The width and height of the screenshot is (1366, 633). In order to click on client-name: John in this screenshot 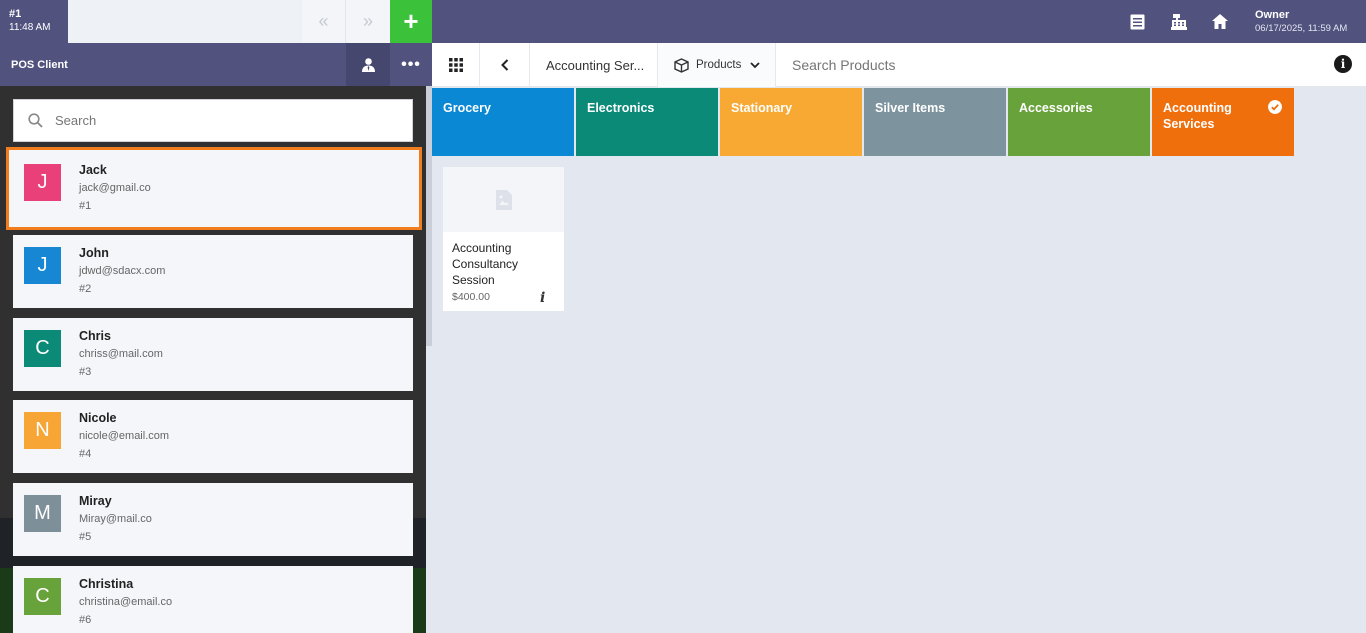, I will do `click(94, 253)`.